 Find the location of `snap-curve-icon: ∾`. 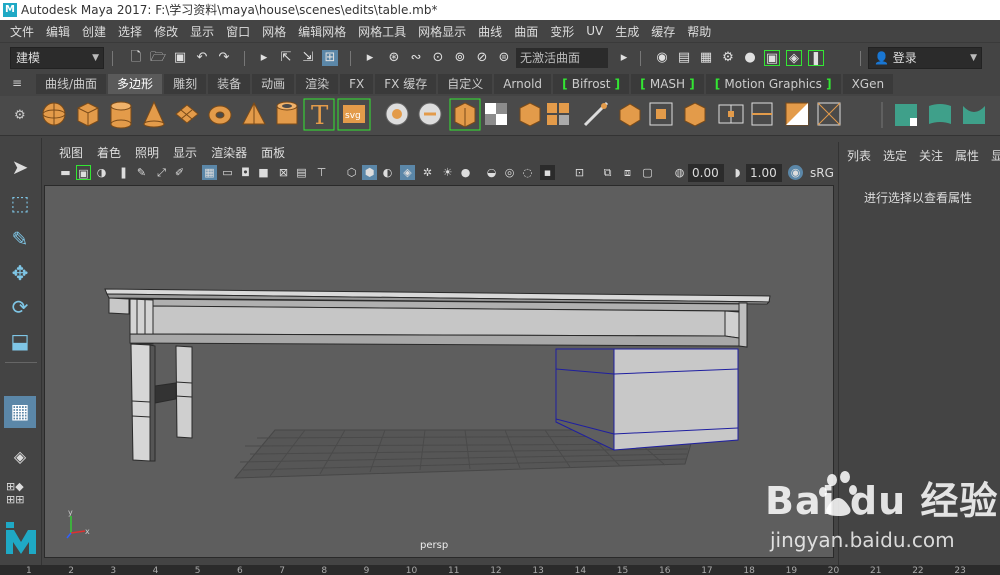

snap-curve-icon: ∾ is located at coordinates (416, 58).